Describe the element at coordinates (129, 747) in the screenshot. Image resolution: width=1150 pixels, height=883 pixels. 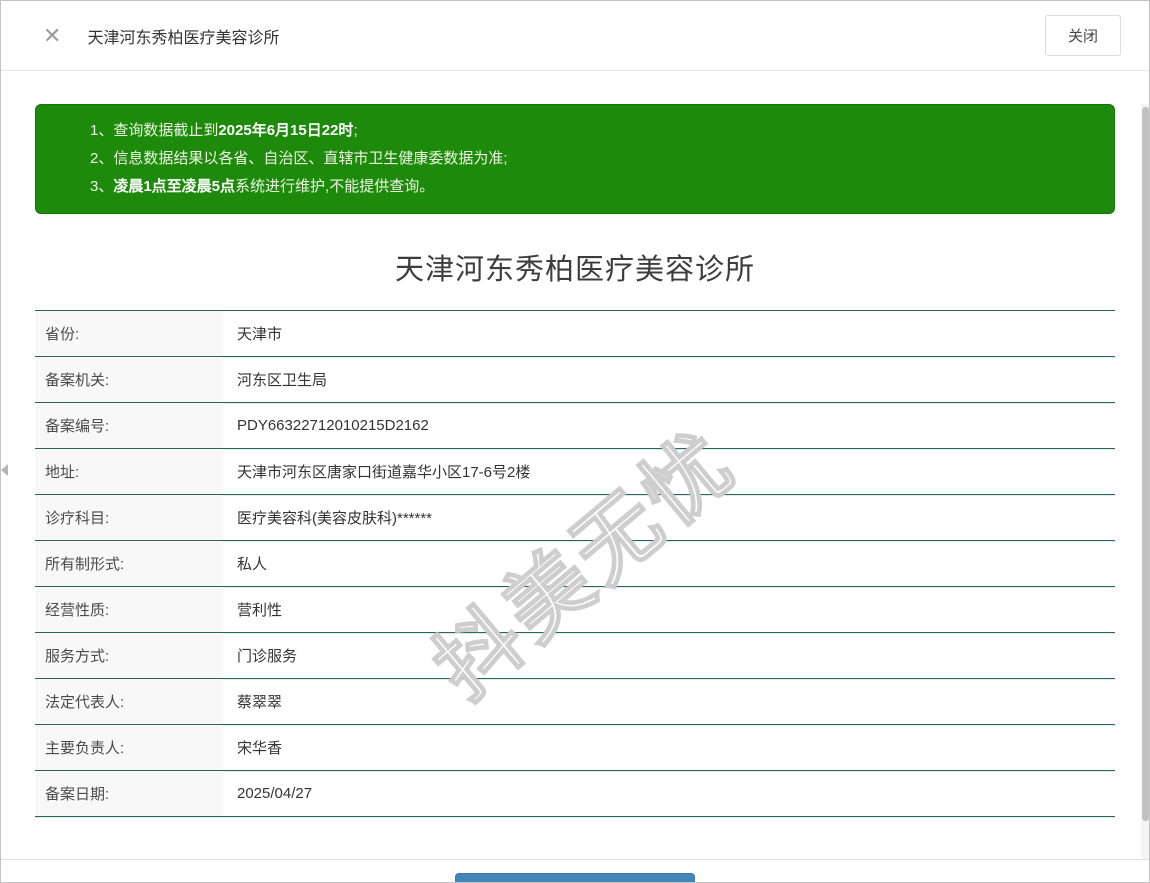
I see `row-label: 主要负责人:` at that location.